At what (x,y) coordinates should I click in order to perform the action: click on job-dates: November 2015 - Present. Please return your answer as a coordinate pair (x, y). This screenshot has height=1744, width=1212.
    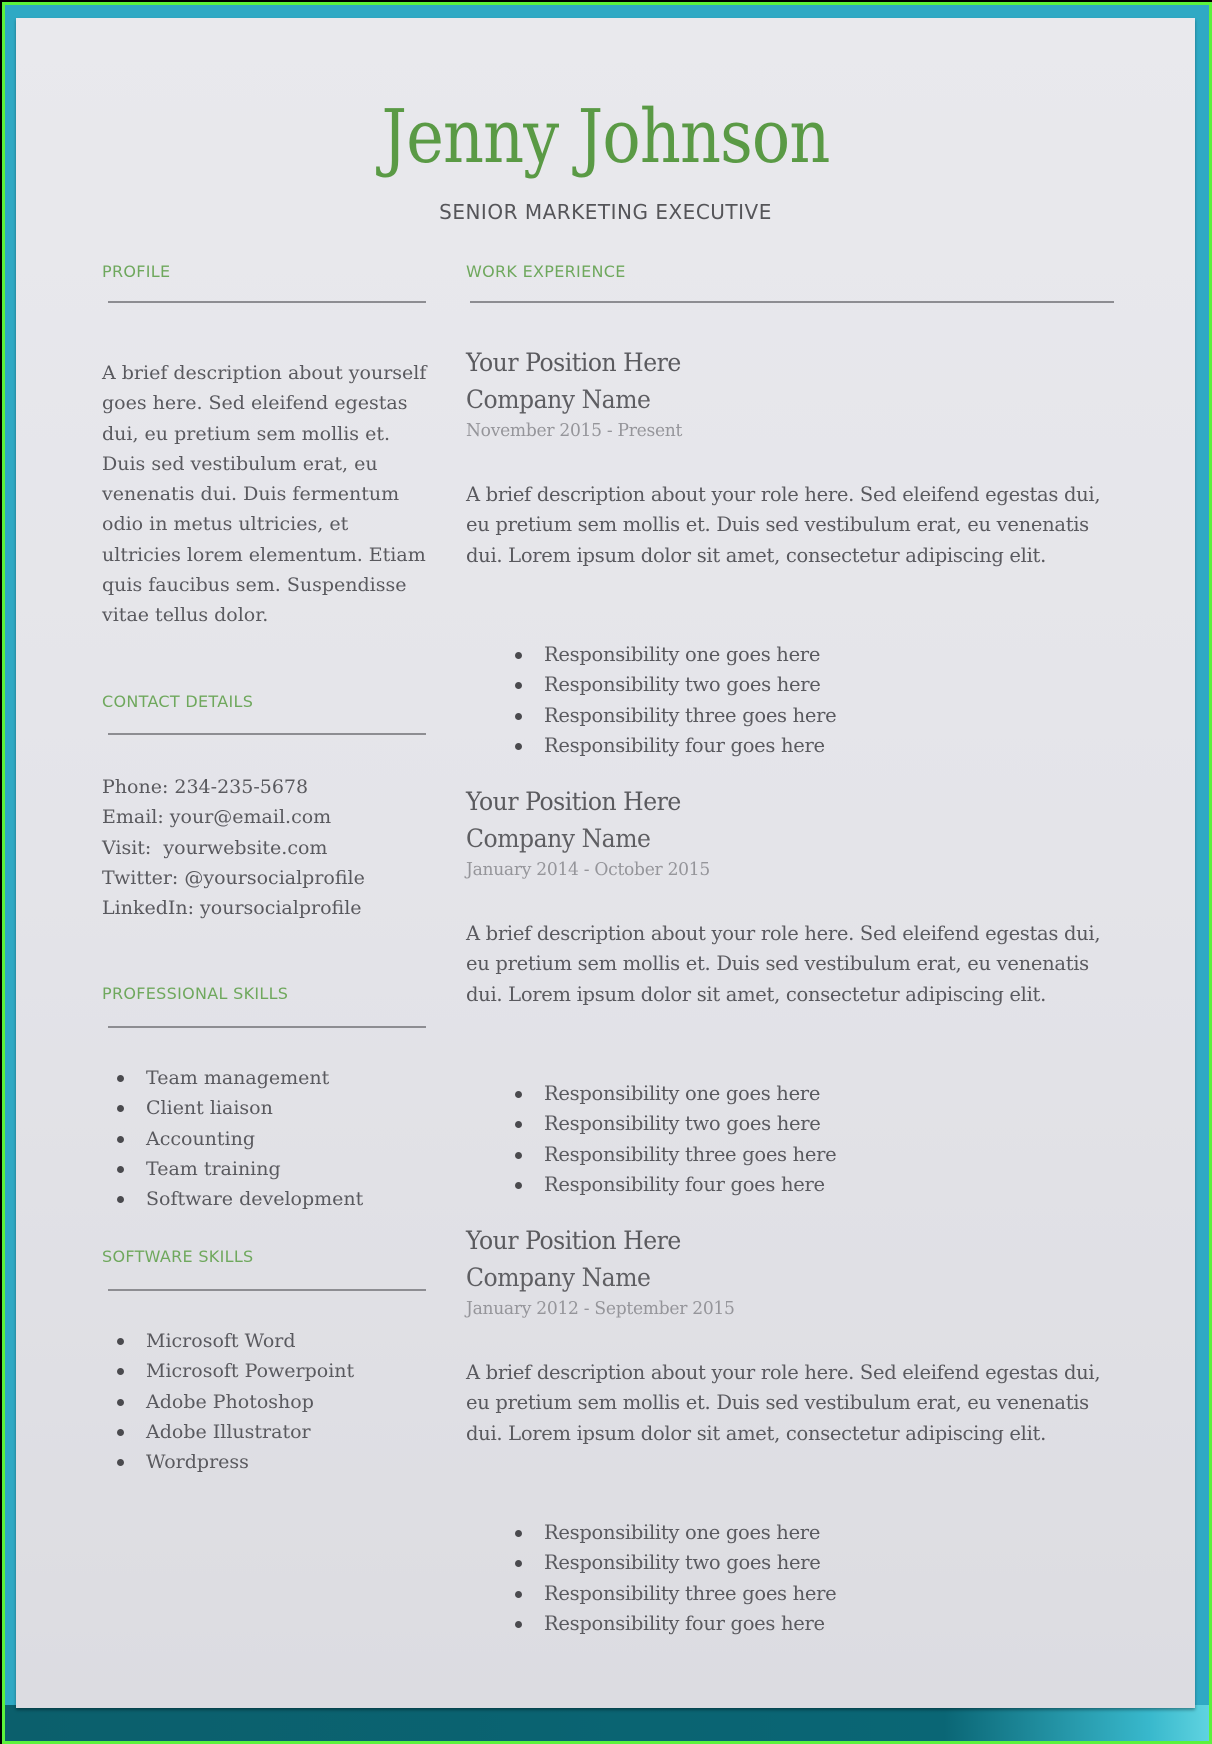
    Looking at the image, I should click on (574, 430).